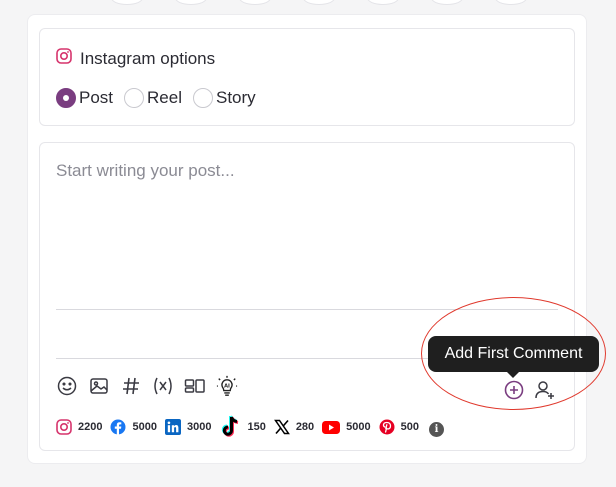 The width and height of the screenshot is (616, 487). I want to click on instagram-options-header: Instagram options, so click(135, 58).